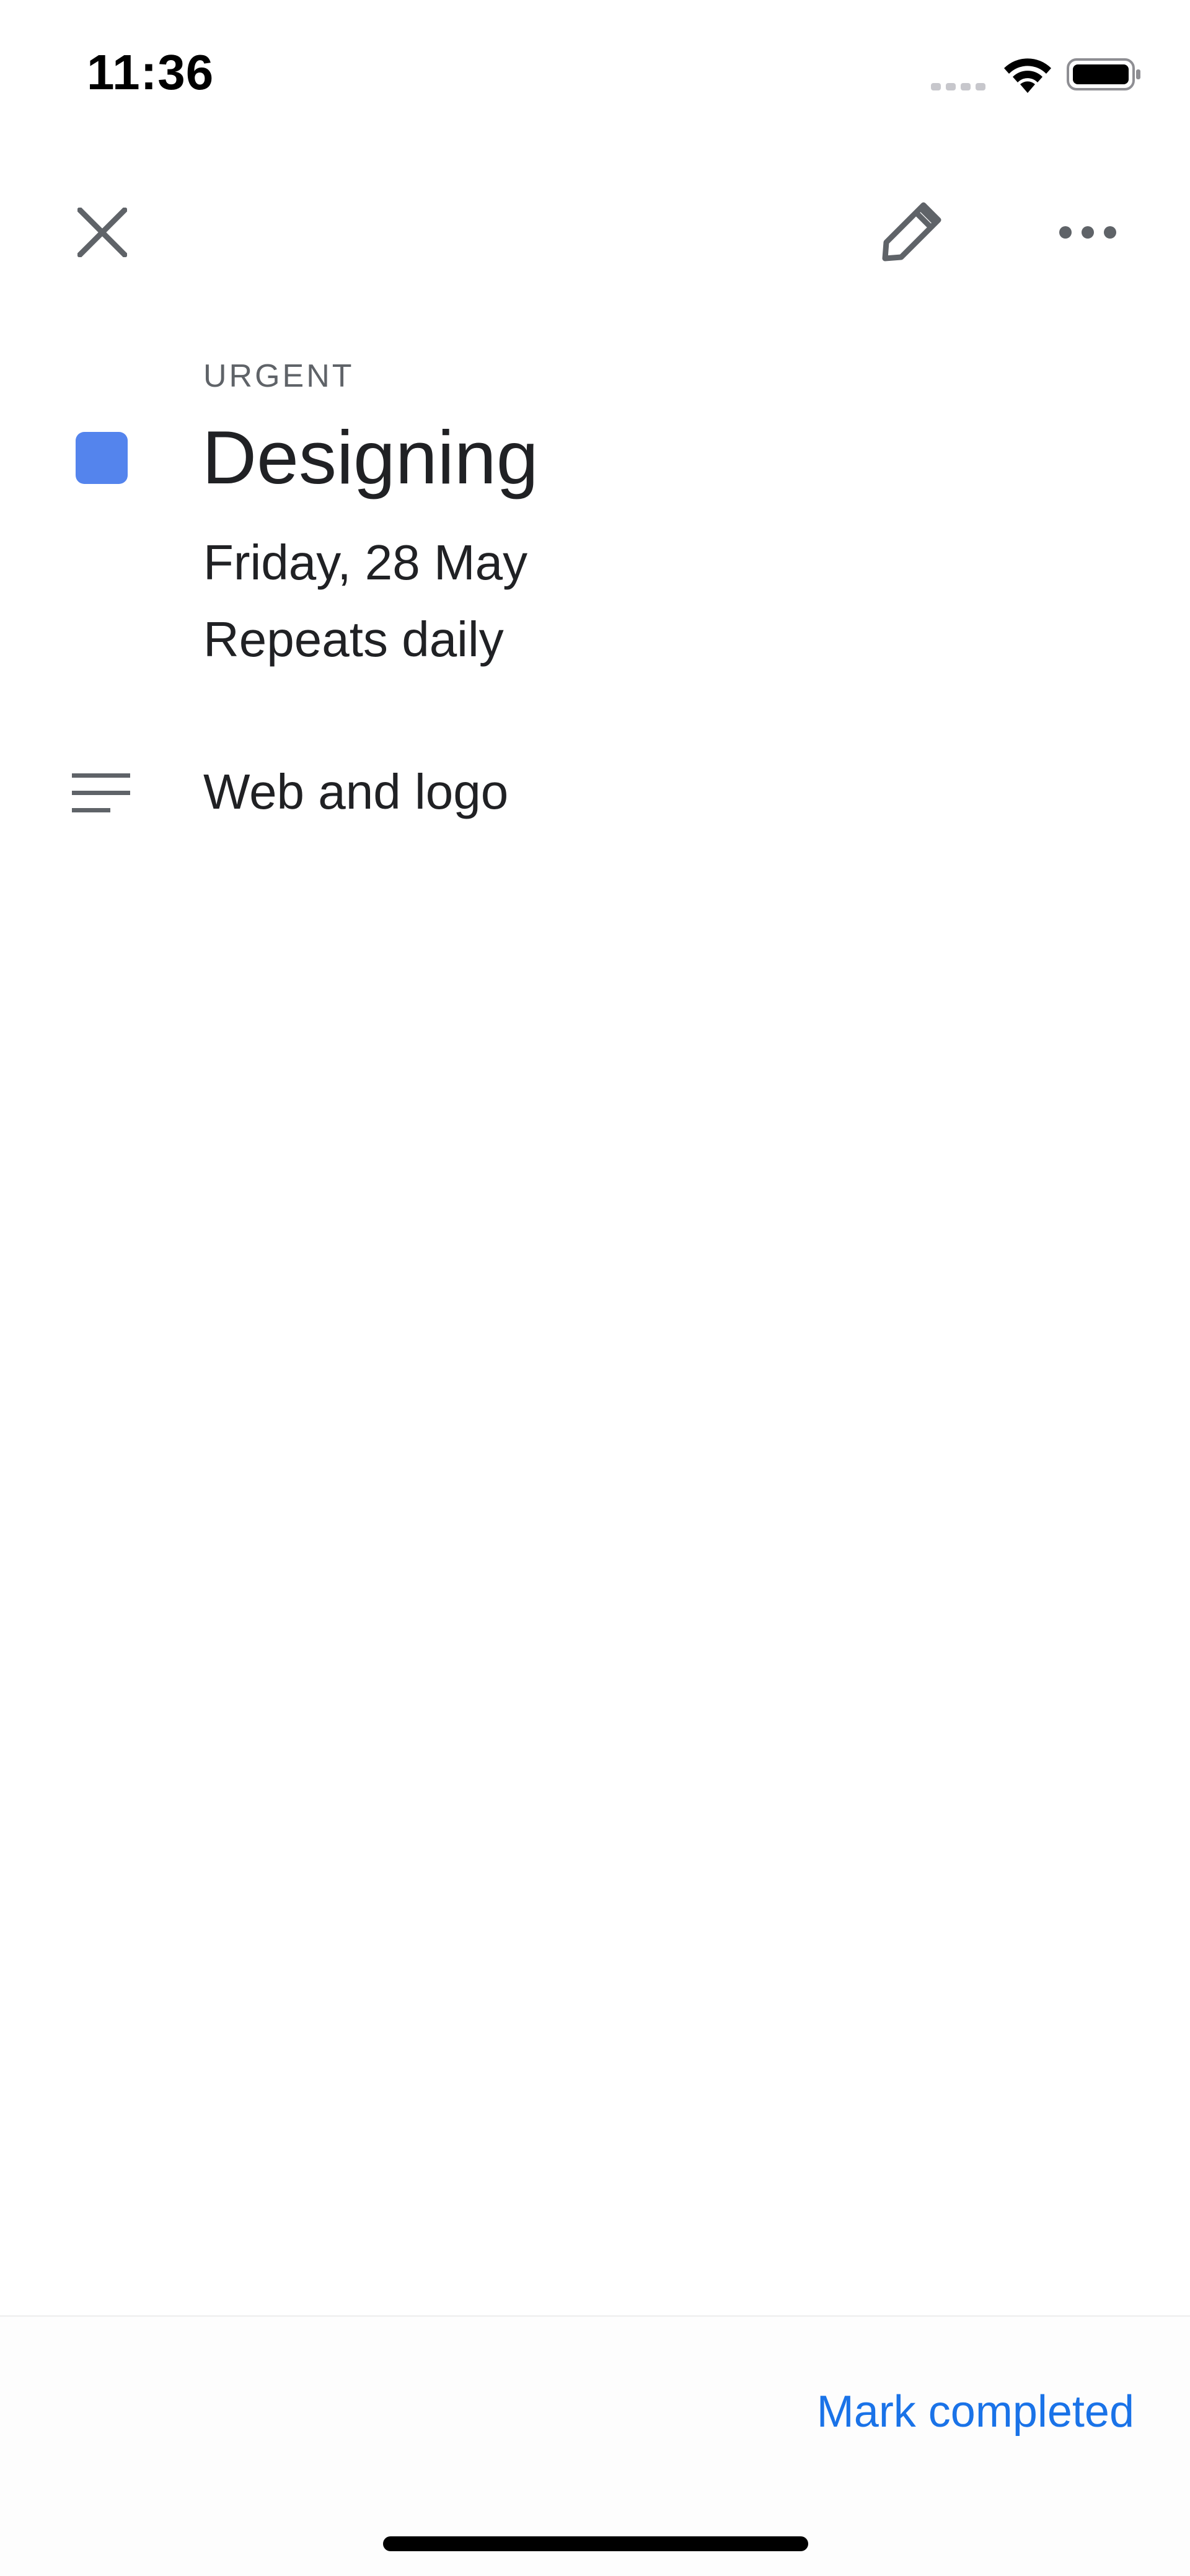  What do you see at coordinates (1027, 75) in the screenshot?
I see `wifi-icon` at bounding box center [1027, 75].